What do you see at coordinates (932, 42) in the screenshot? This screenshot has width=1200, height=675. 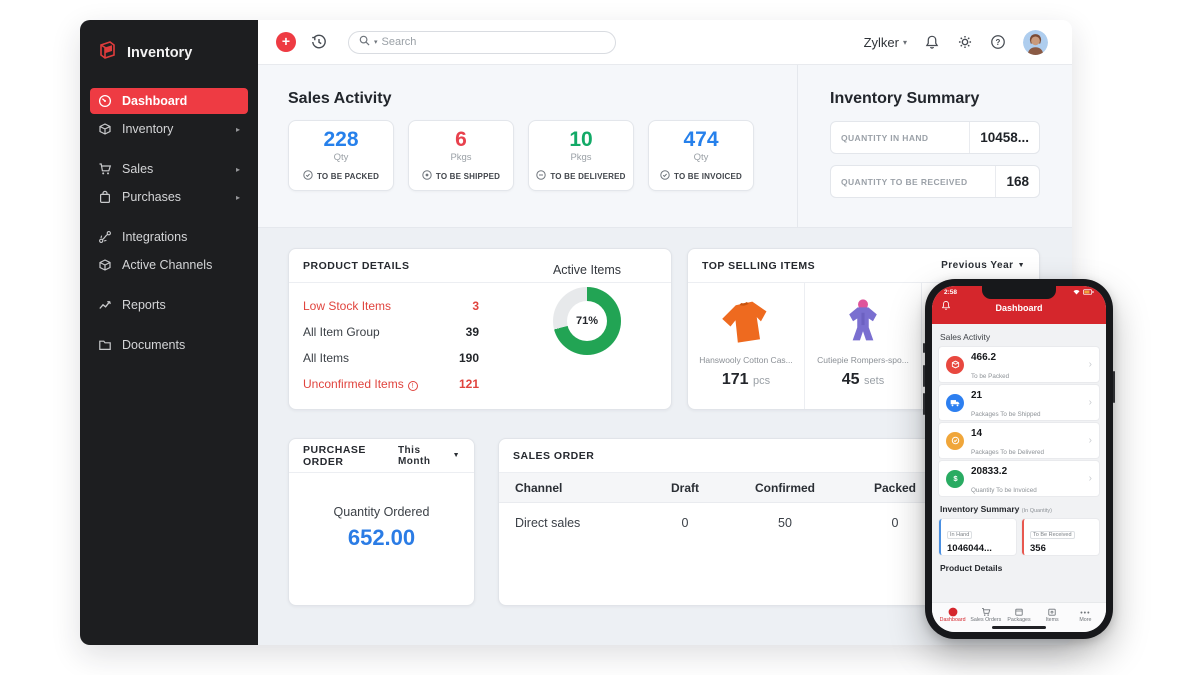 I see `notifications-bell-icon` at bounding box center [932, 42].